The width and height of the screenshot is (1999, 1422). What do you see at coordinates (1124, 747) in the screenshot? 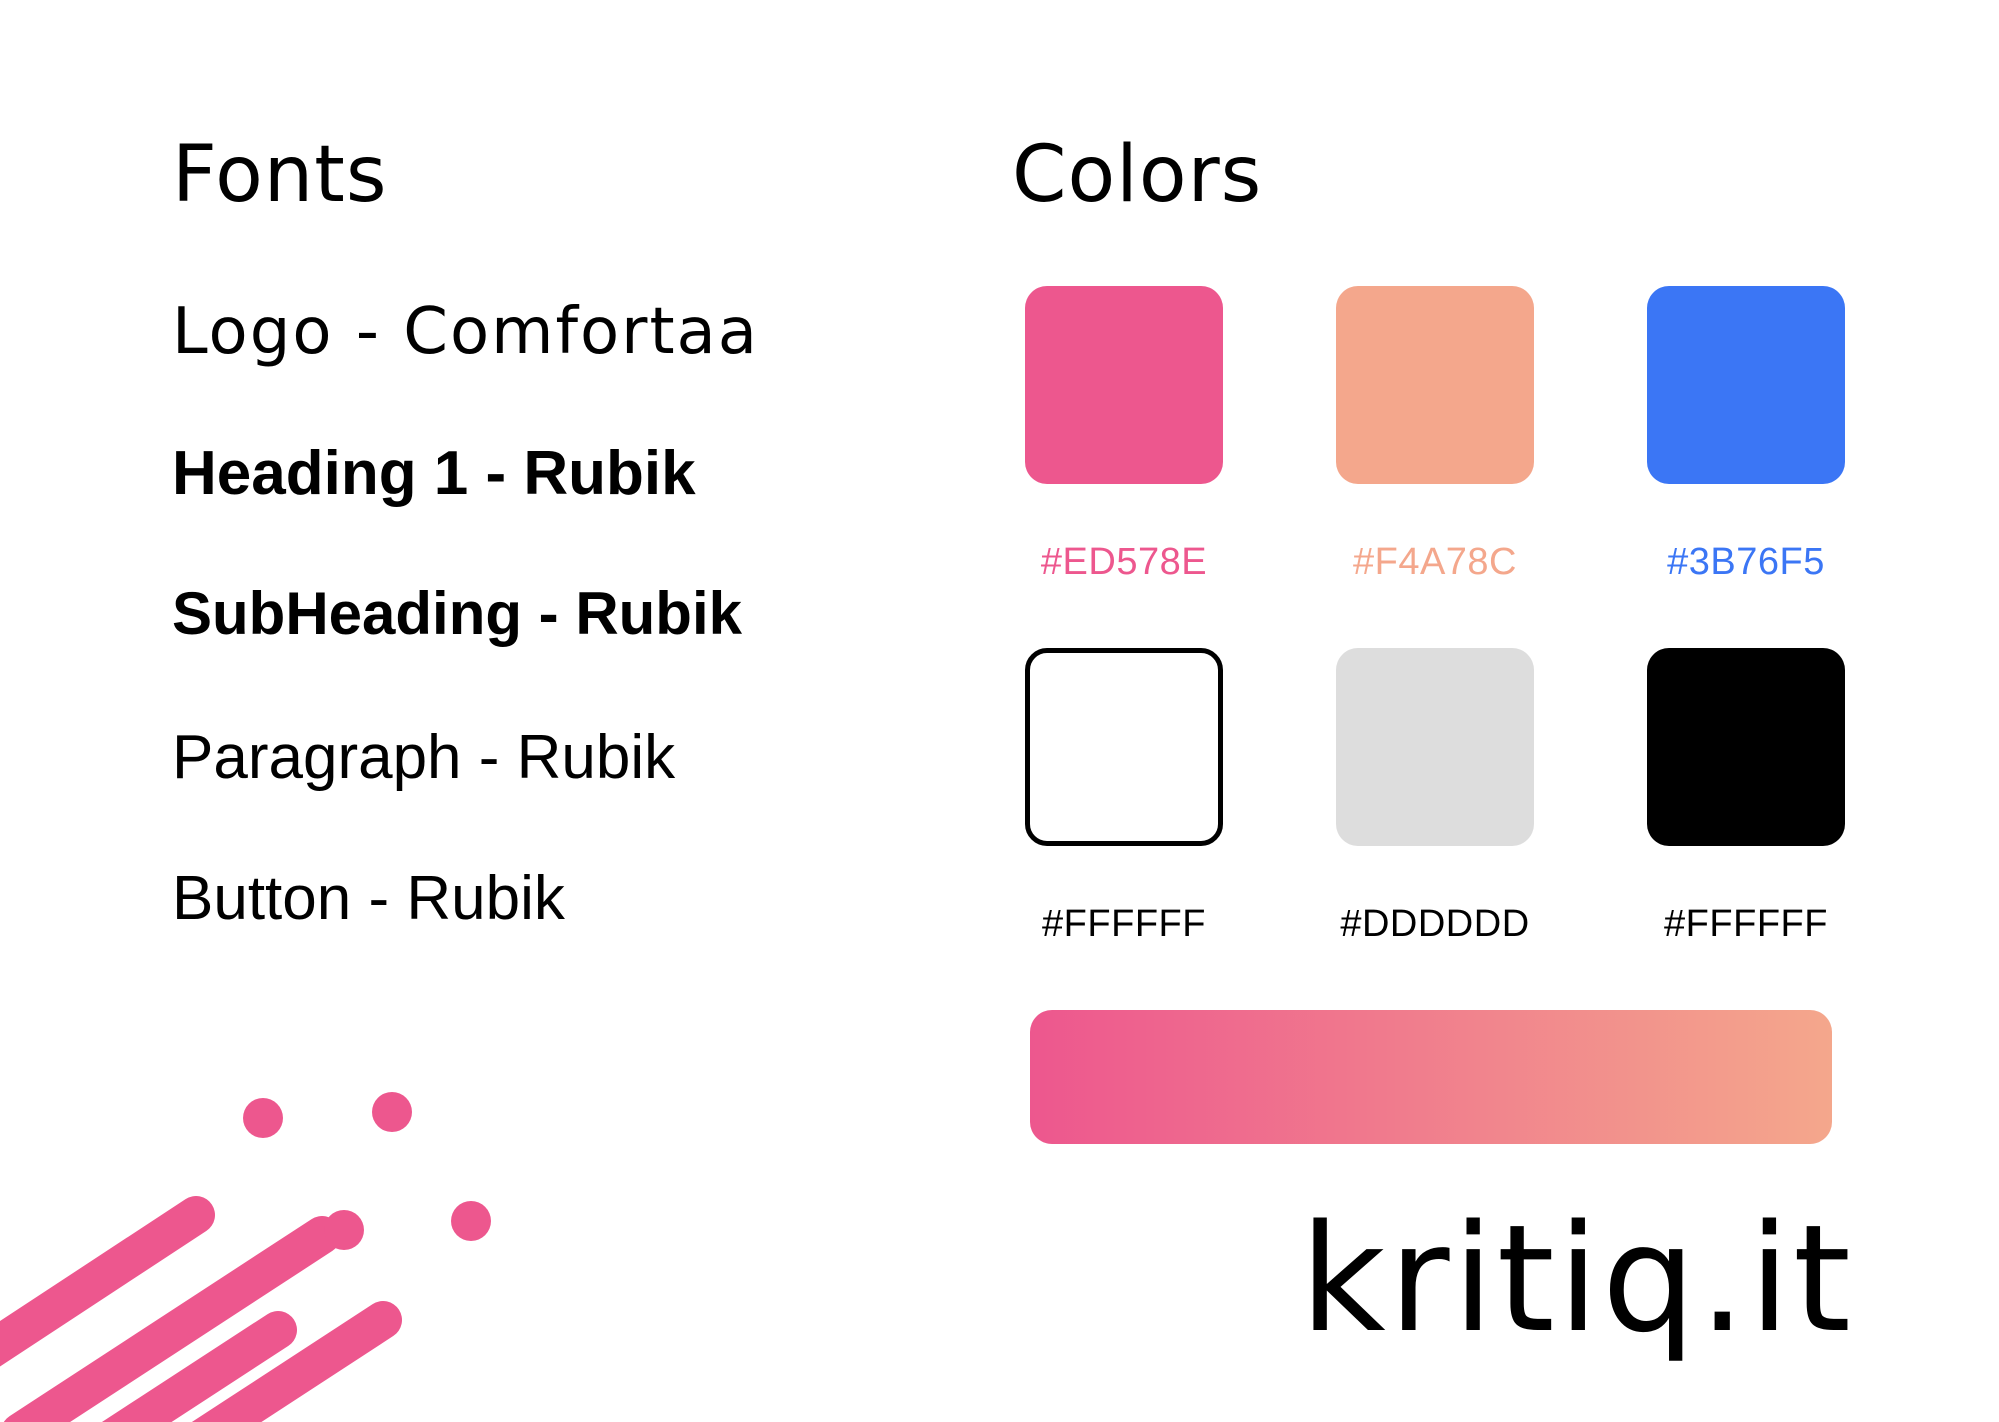
I see `color-swatch-white` at bounding box center [1124, 747].